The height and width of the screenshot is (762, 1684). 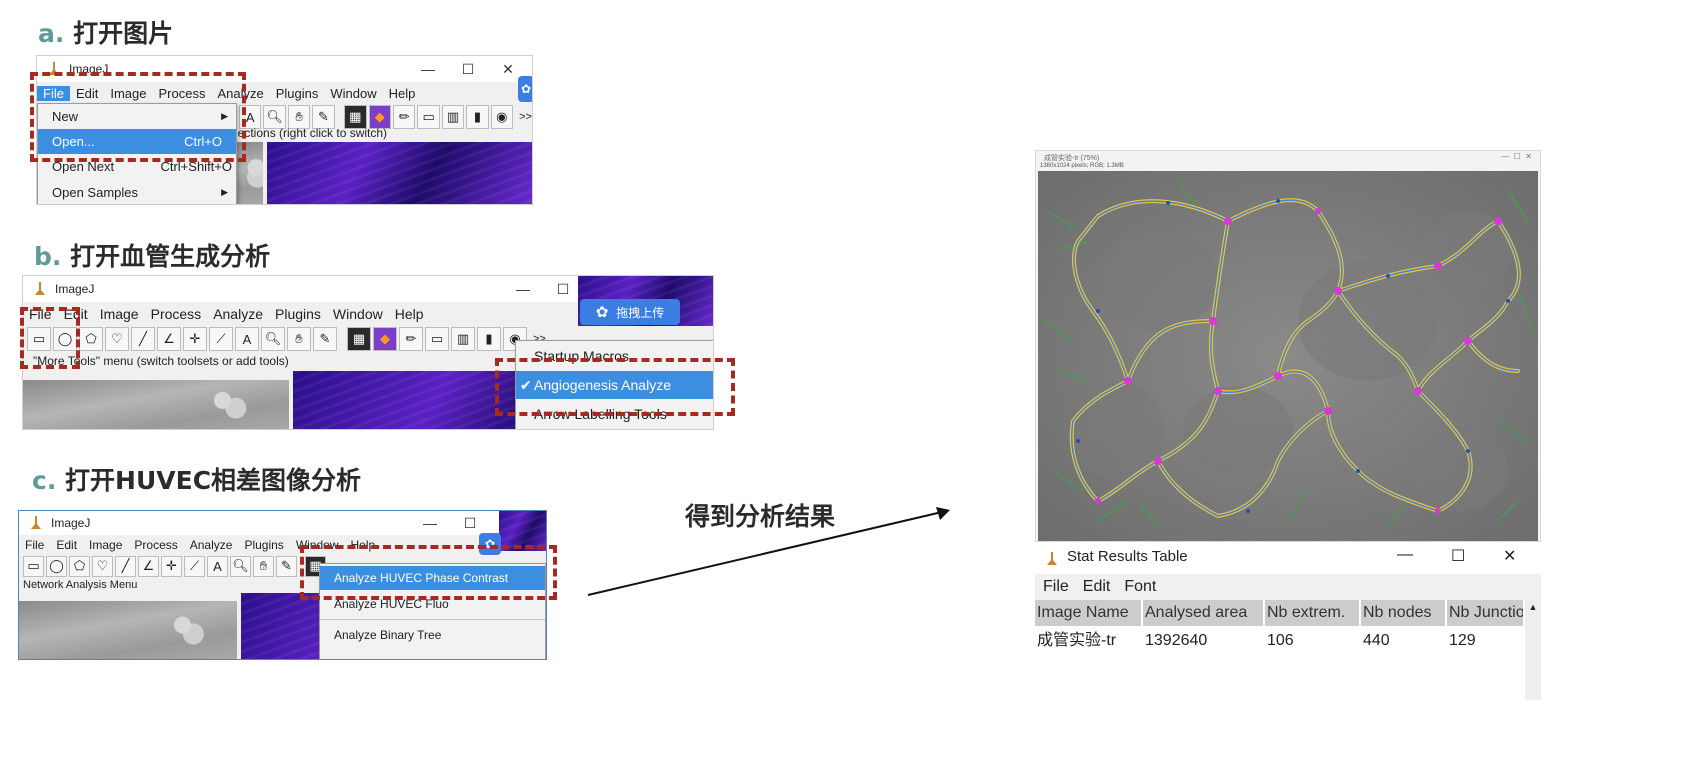 What do you see at coordinates (33, 566) in the screenshot?
I see `rectangle-tool-icon: ▭` at bounding box center [33, 566].